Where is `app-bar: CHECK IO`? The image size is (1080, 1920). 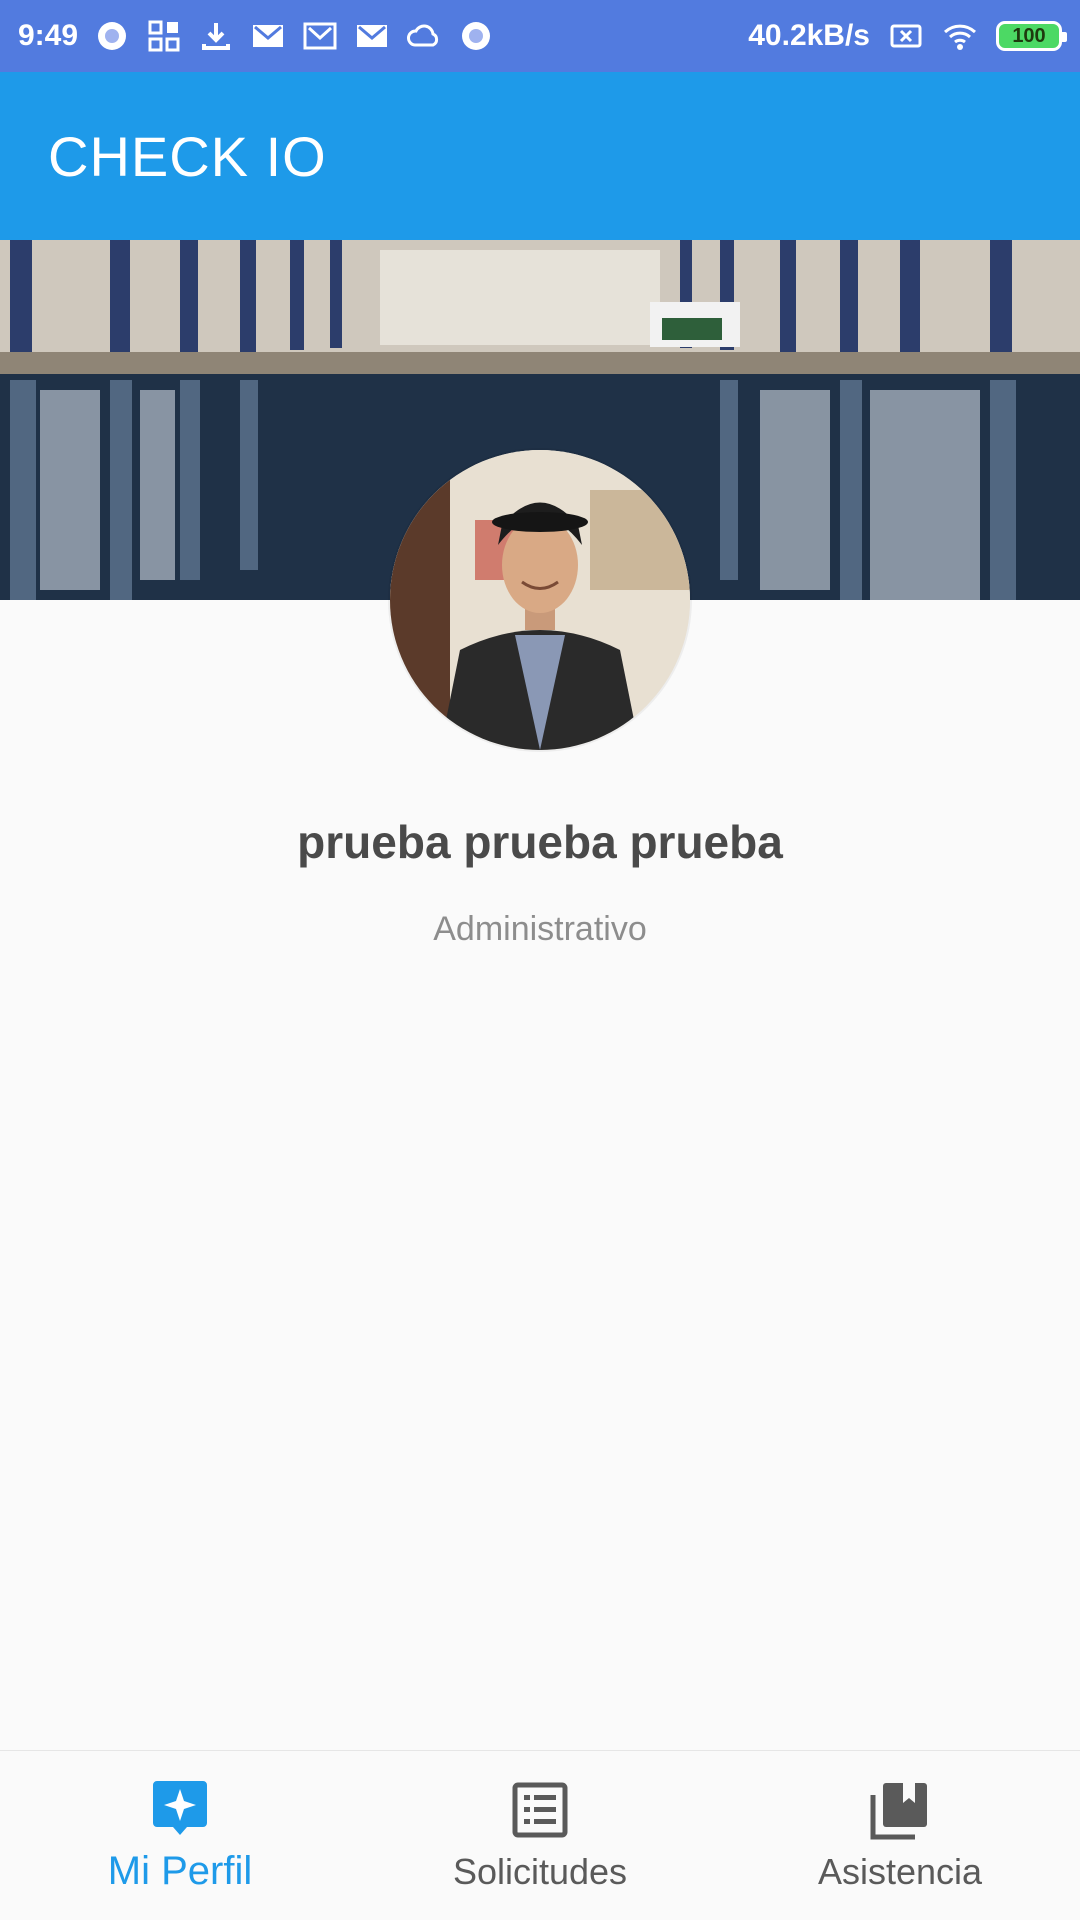
app-bar: CHECK IO is located at coordinates (540, 156).